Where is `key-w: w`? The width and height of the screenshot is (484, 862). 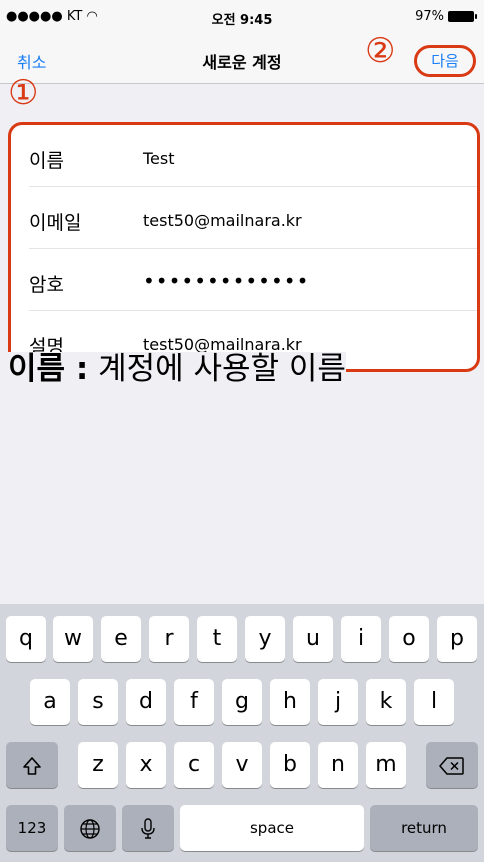
key-w: w is located at coordinates (73, 639).